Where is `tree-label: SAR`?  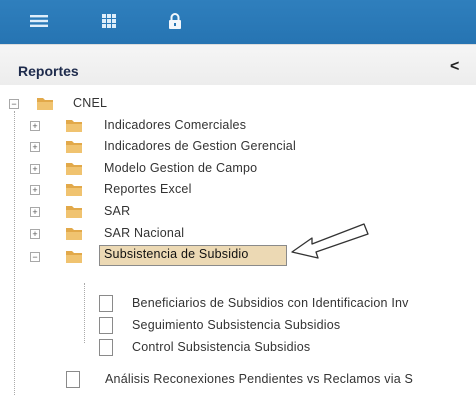 tree-label: SAR is located at coordinates (117, 211).